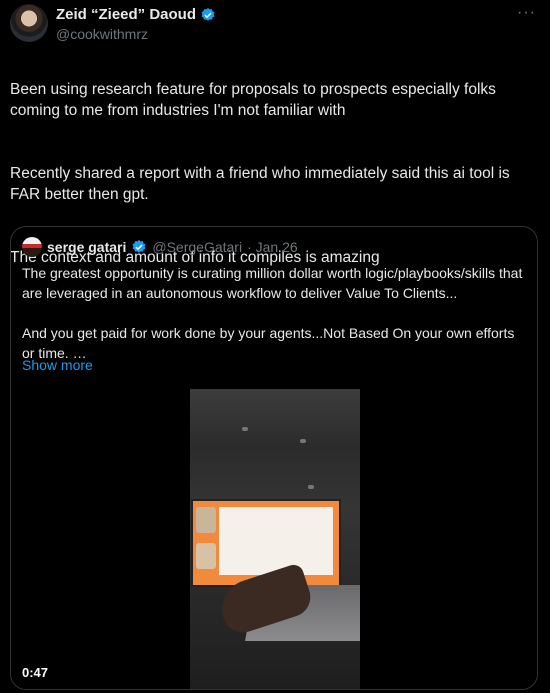 The image size is (550, 693). Describe the element at coordinates (32, 247) in the screenshot. I see `quoted-author-avatar` at that location.